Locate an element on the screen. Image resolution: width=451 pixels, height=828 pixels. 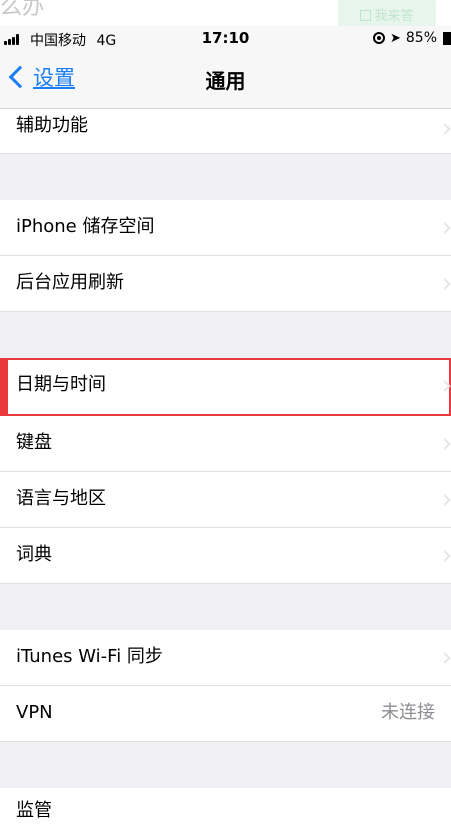
question-text-fragment: 么办 is located at coordinates (22, 10).